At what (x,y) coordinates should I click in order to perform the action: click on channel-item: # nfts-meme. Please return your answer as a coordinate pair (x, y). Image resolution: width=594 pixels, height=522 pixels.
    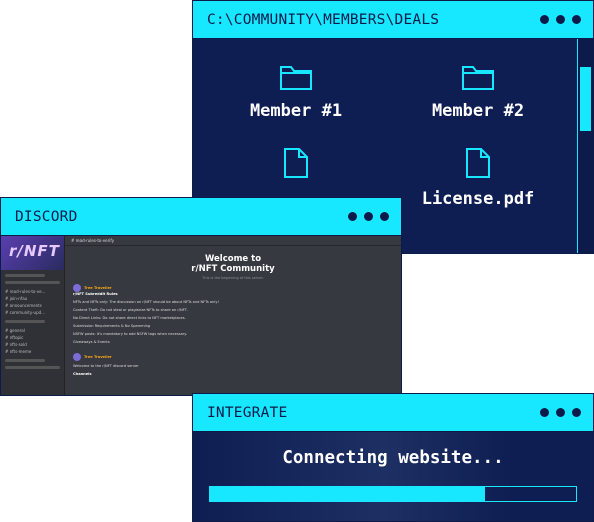
    Looking at the image, I should click on (32, 351).